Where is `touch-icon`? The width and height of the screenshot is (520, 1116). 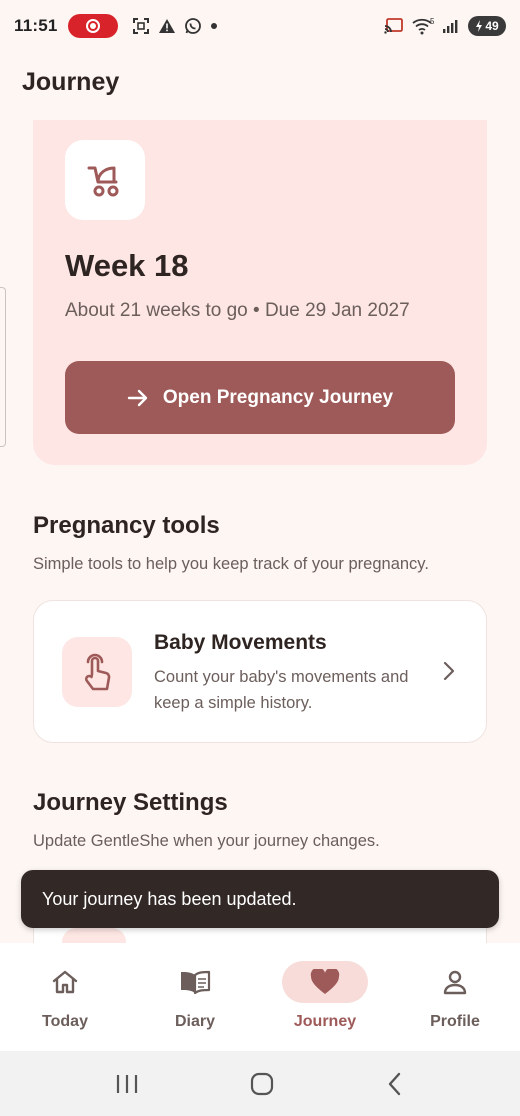 touch-icon is located at coordinates (97, 672).